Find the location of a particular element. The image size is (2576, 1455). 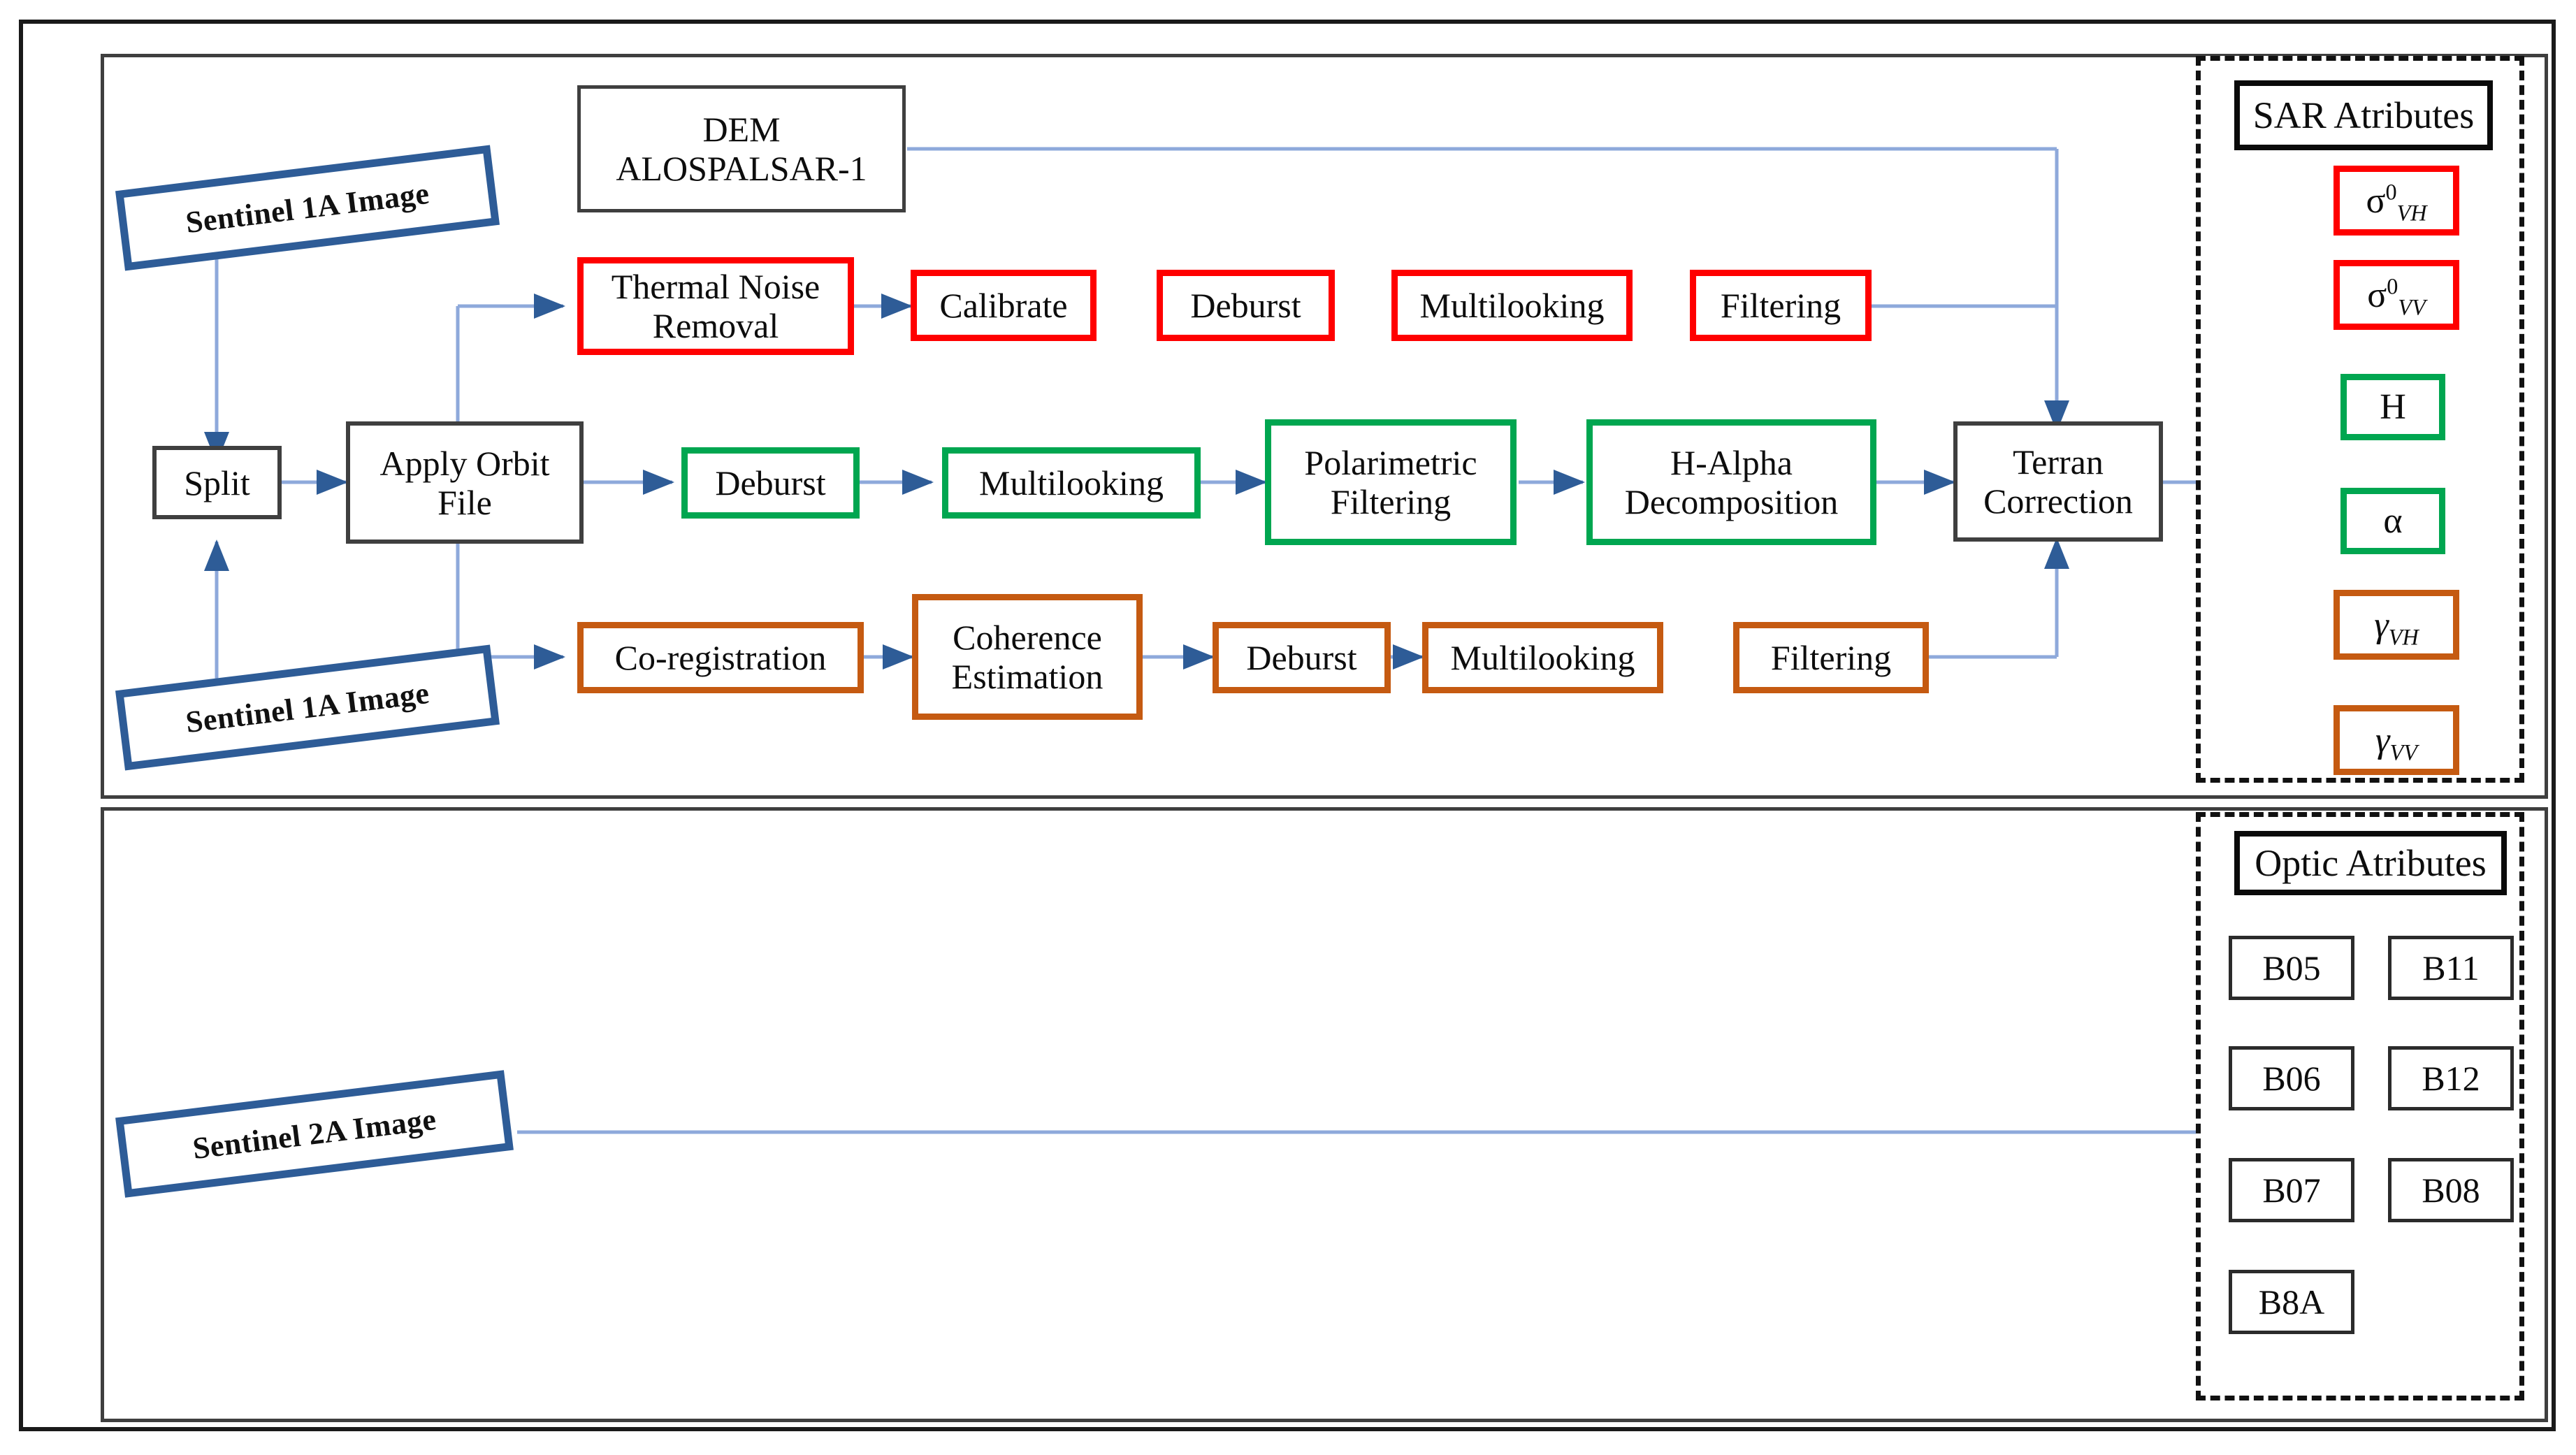

band-b06-label: B06 is located at coordinates (2292, 1078).